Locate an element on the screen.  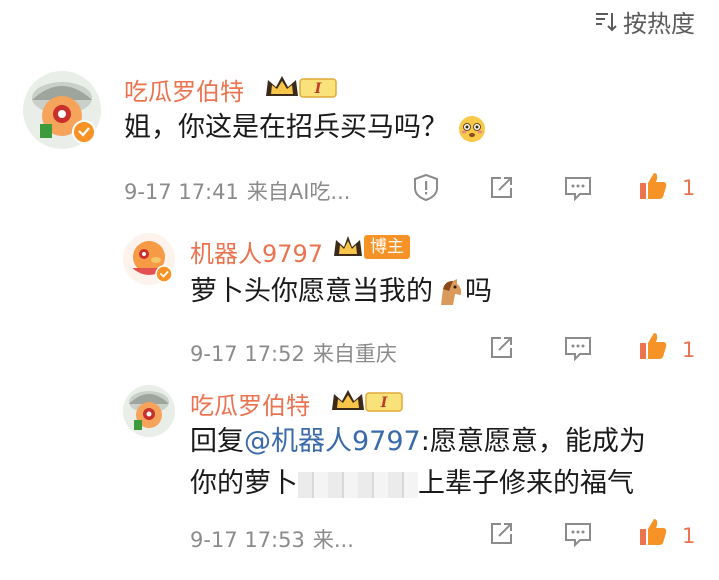
source-label: 来自重庆 is located at coordinates (354, 354).